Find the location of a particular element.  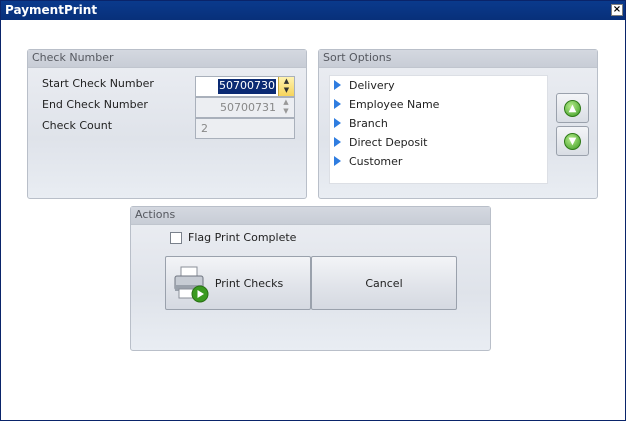

sort-item-direct-deposit: Direct Deposit is located at coordinates (380, 144).